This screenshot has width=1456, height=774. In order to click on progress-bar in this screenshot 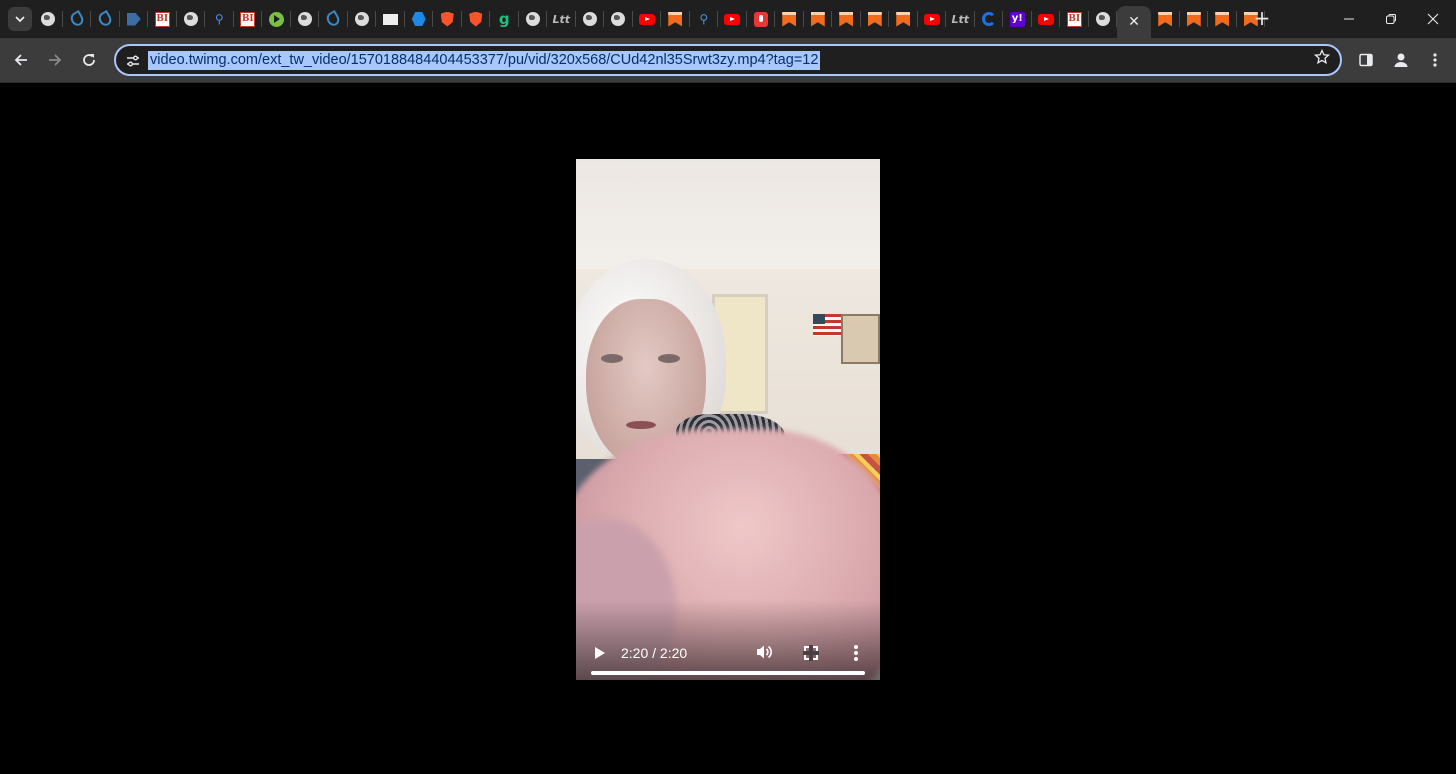, I will do `click(728, 673)`.